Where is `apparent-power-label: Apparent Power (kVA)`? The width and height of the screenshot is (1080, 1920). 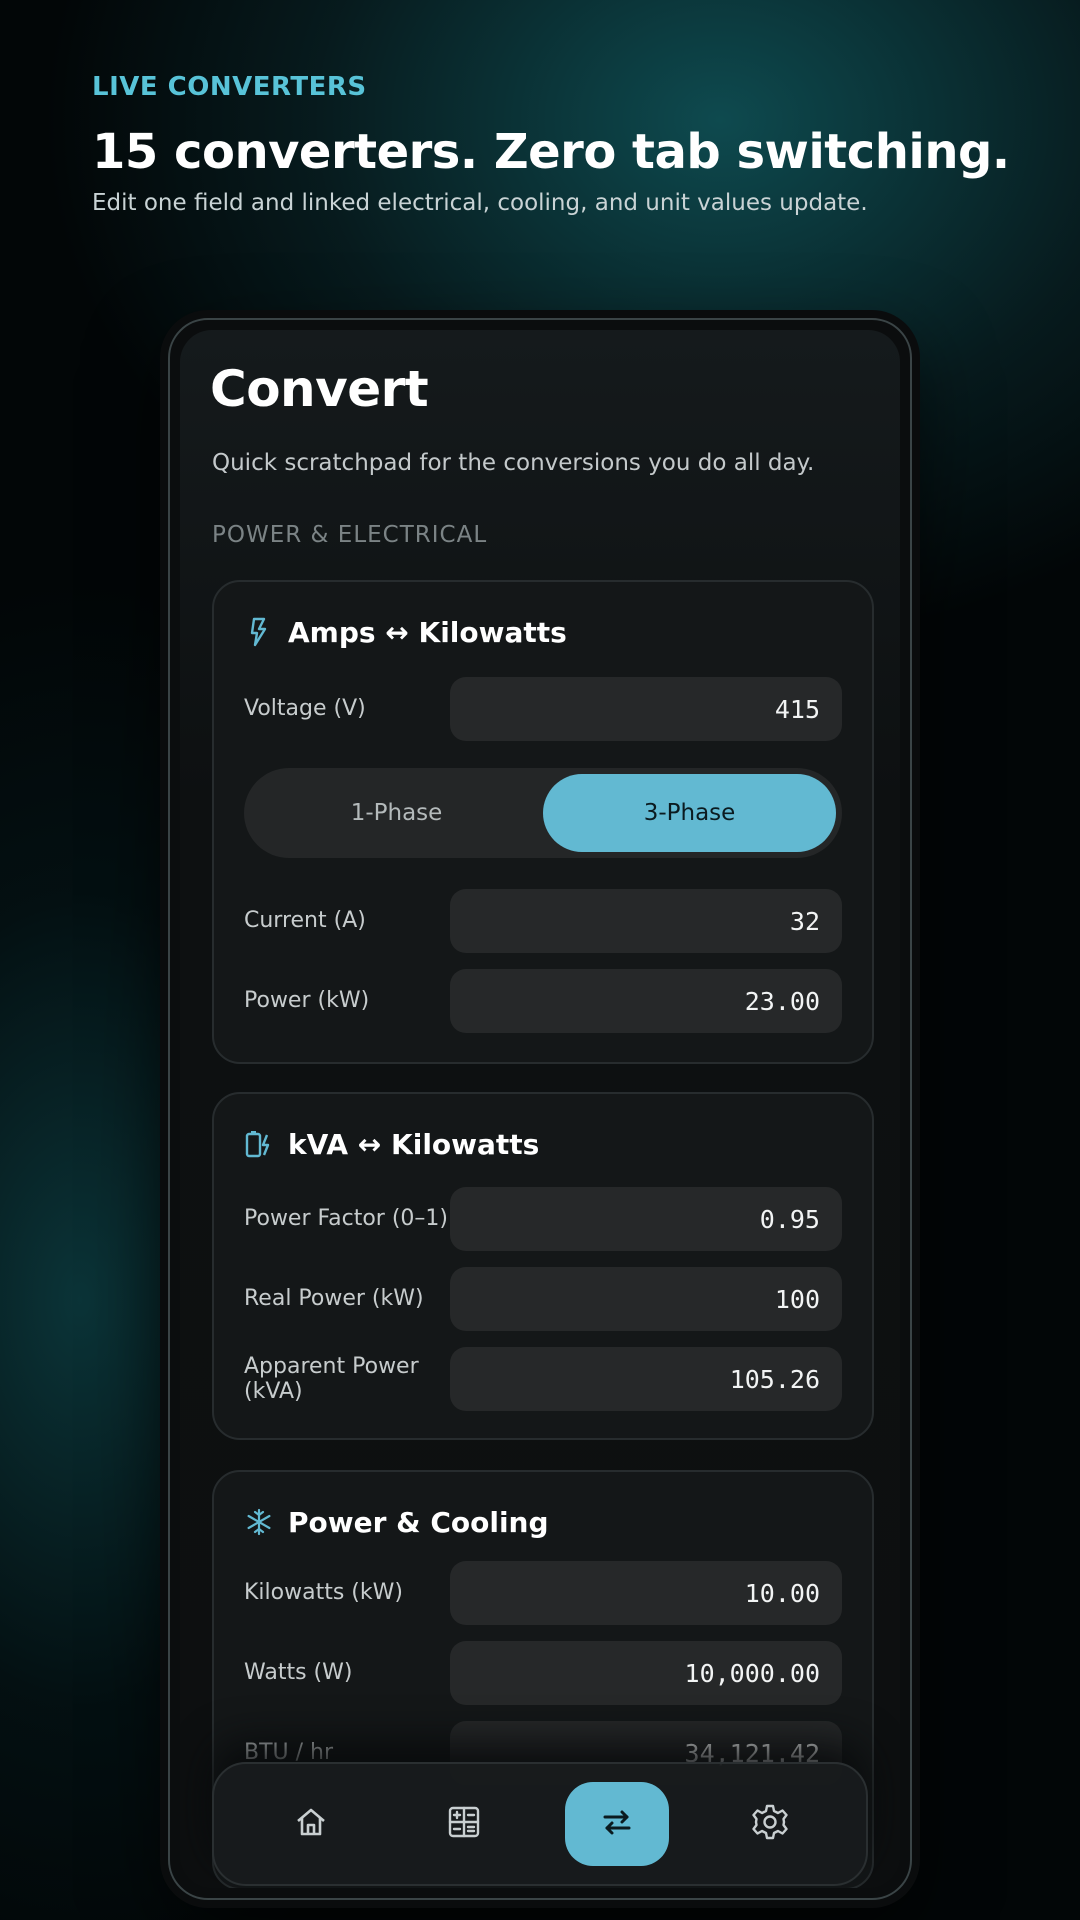 apparent-power-label: Apparent Power (kVA) is located at coordinates (331, 1378).